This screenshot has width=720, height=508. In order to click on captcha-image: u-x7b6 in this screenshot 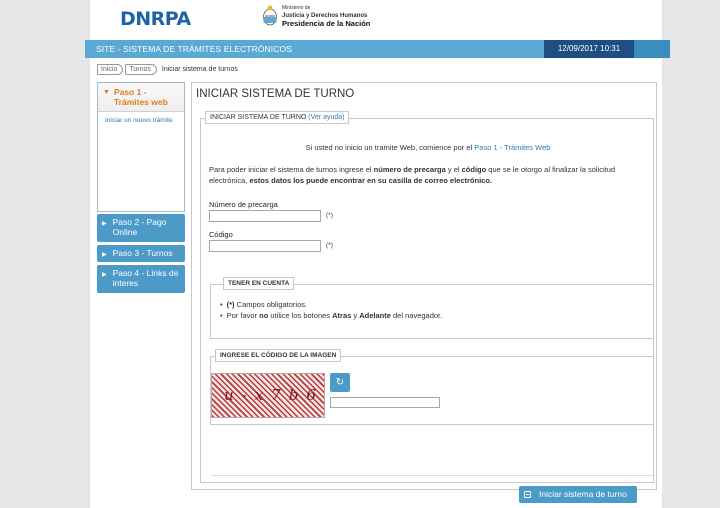, I will do `click(268, 395)`.